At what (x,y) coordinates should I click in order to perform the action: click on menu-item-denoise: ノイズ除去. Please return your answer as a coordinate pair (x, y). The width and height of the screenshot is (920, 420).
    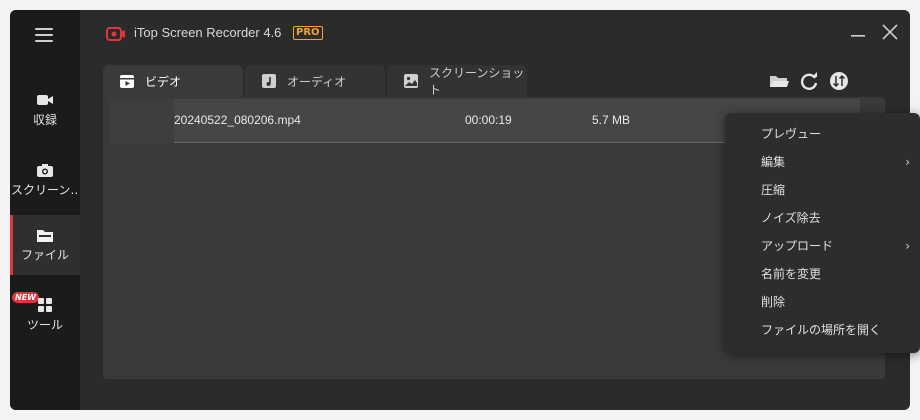
    Looking at the image, I should click on (822, 218).